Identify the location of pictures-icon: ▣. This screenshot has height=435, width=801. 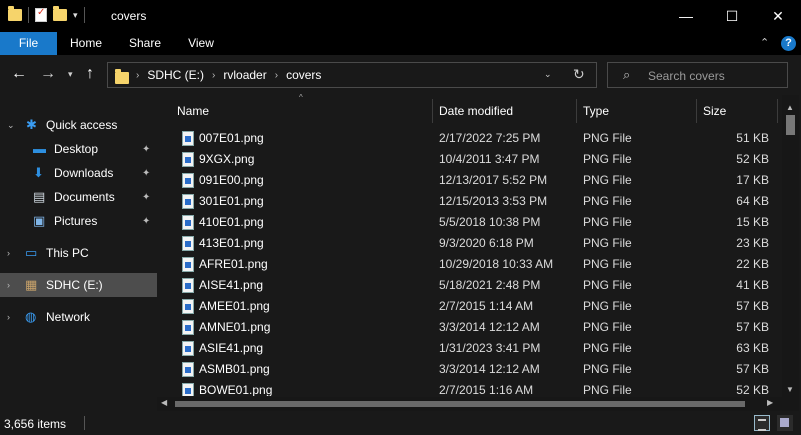
(39, 220).